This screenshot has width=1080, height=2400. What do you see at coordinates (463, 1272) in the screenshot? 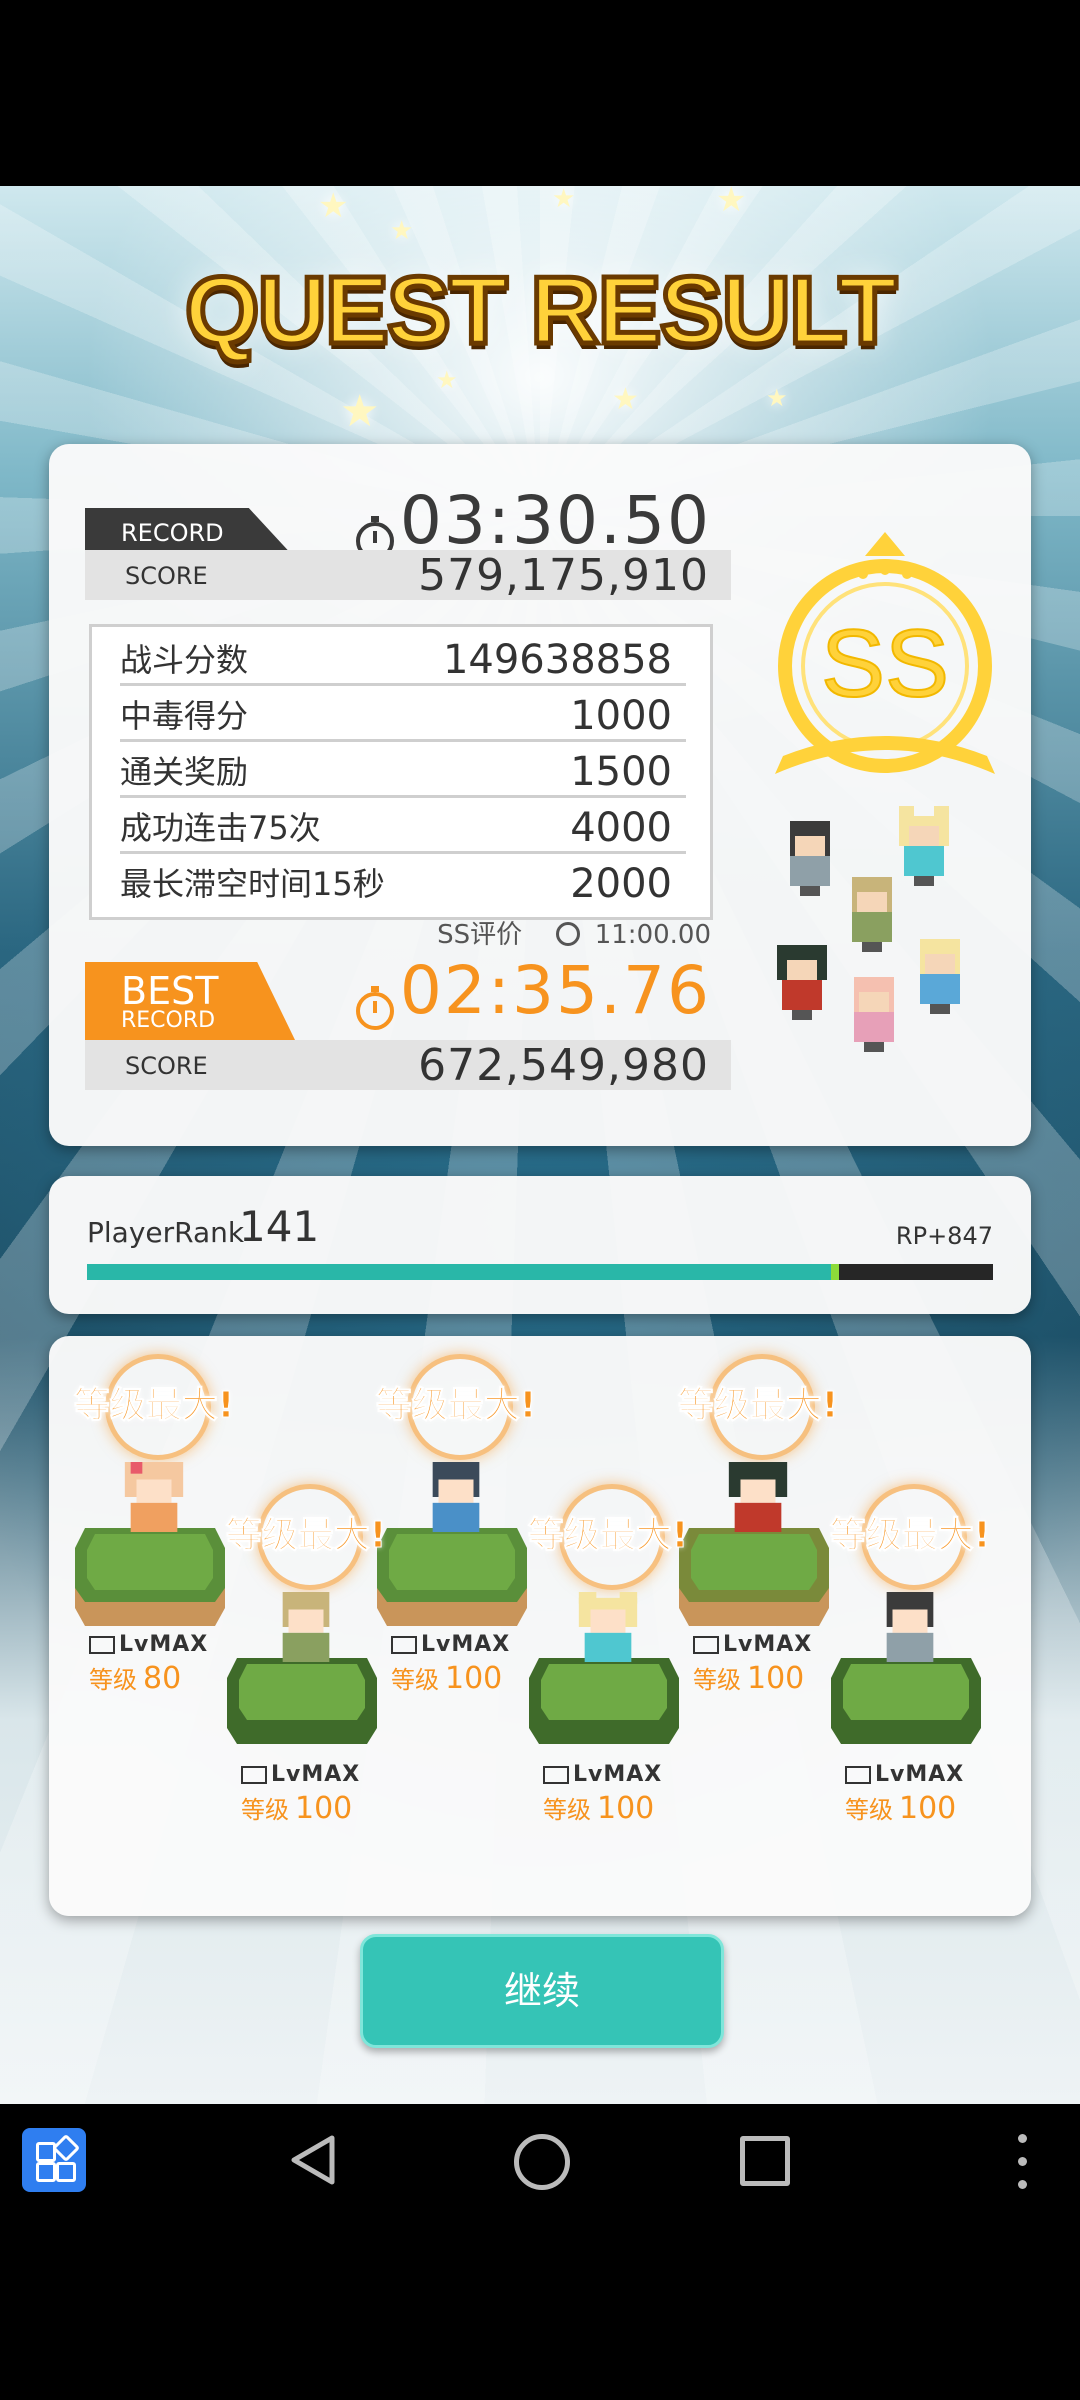
I see `rank-progress-fill` at bounding box center [463, 1272].